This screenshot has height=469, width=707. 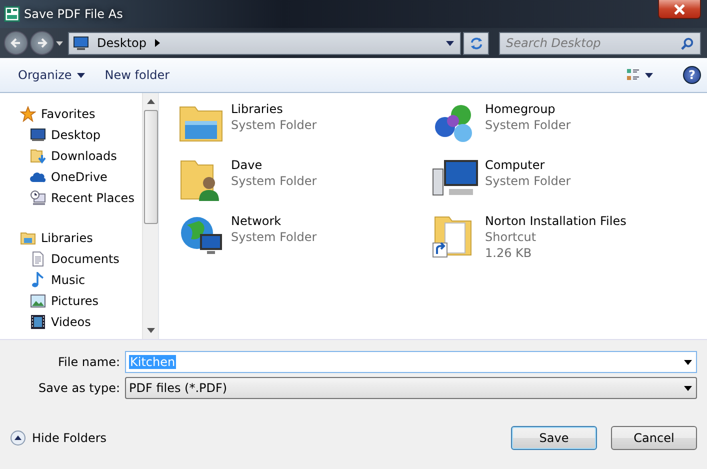 What do you see at coordinates (121, 43) in the screenshot?
I see `address-path: Desktop` at bounding box center [121, 43].